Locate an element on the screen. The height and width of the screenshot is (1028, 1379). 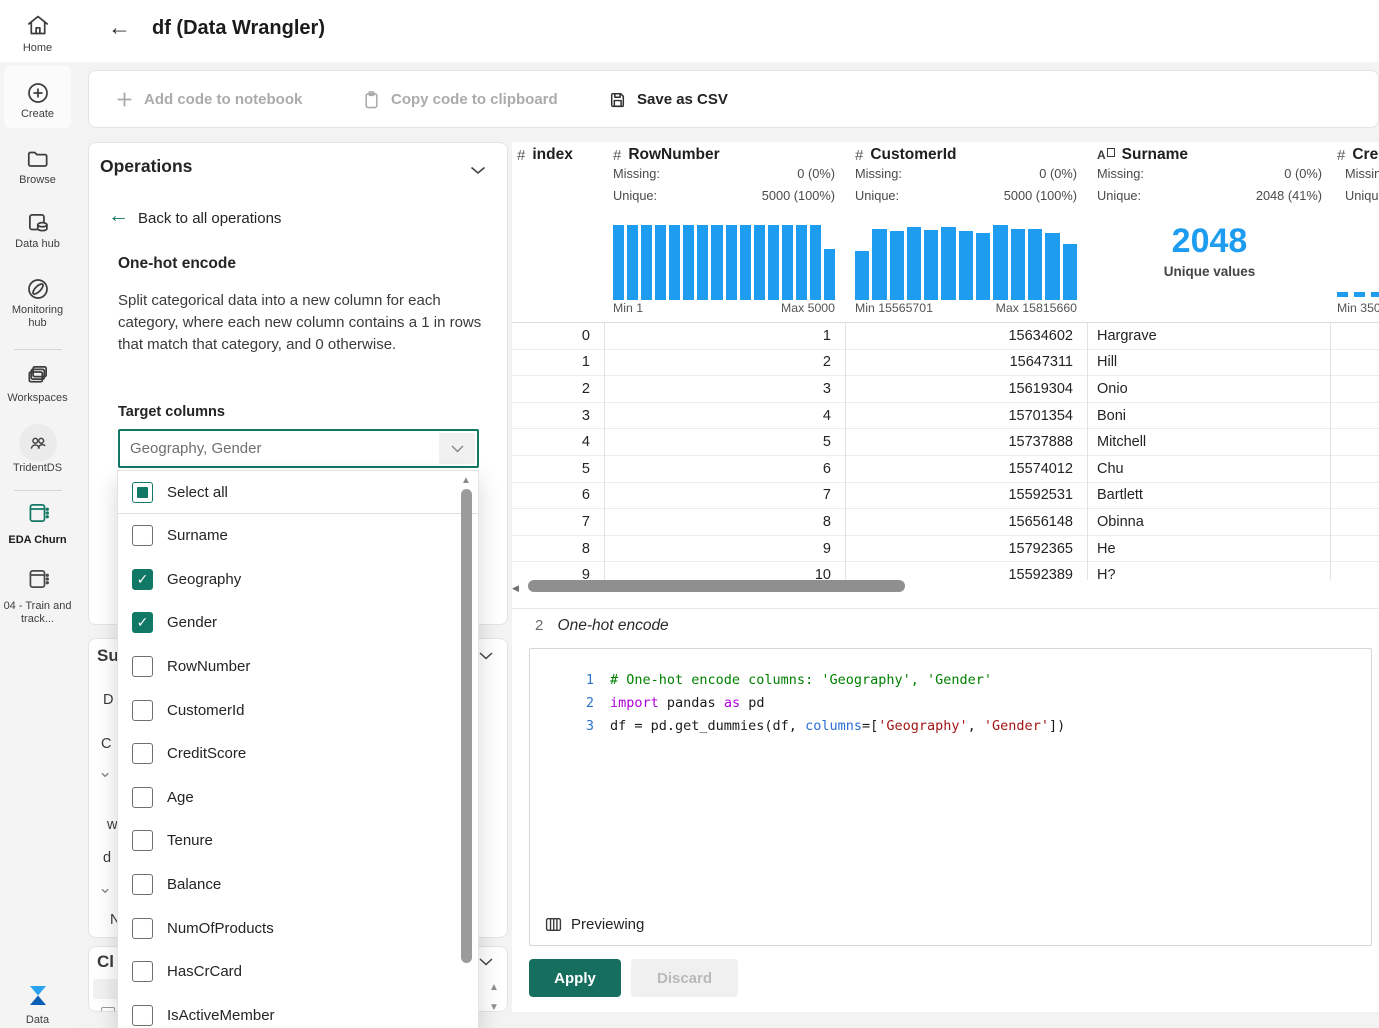
unique-count-value: 2048 is located at coordinates (1209, 241).